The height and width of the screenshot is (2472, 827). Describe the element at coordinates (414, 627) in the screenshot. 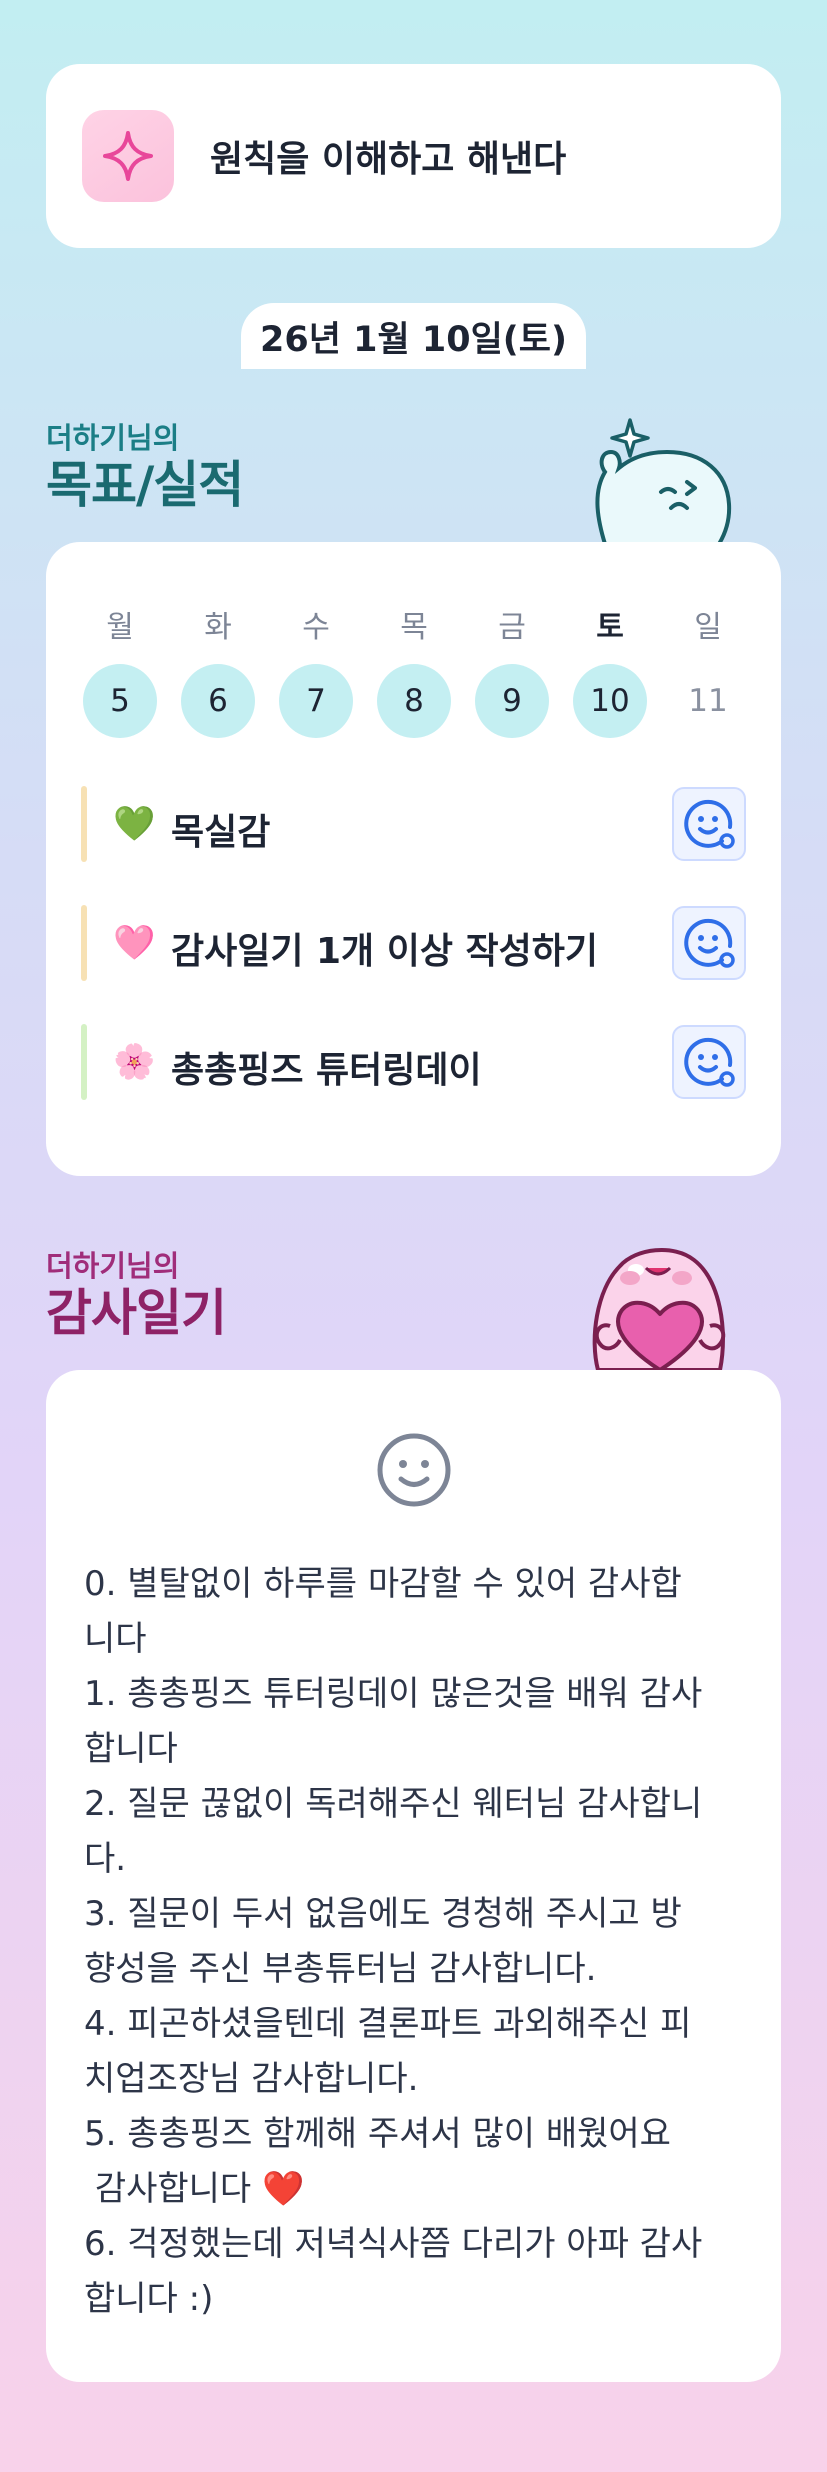

I see `day-label: 목` at that location.